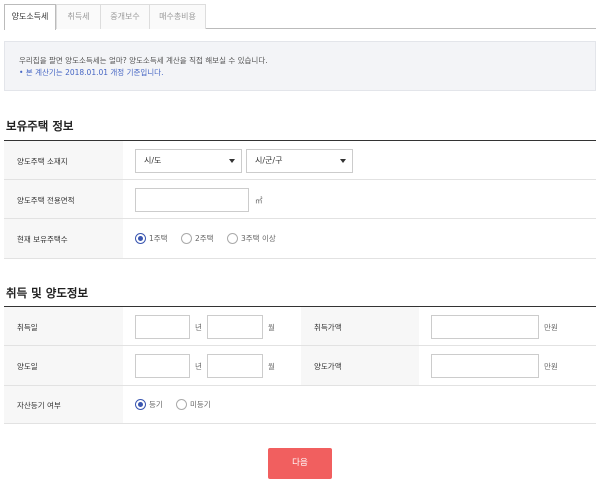 This screenshot has height=485, width=600. What do you see at coordinates (162, 366) in the screenshot?
I see `transfer-year-input` at bounding box center [162, 366].